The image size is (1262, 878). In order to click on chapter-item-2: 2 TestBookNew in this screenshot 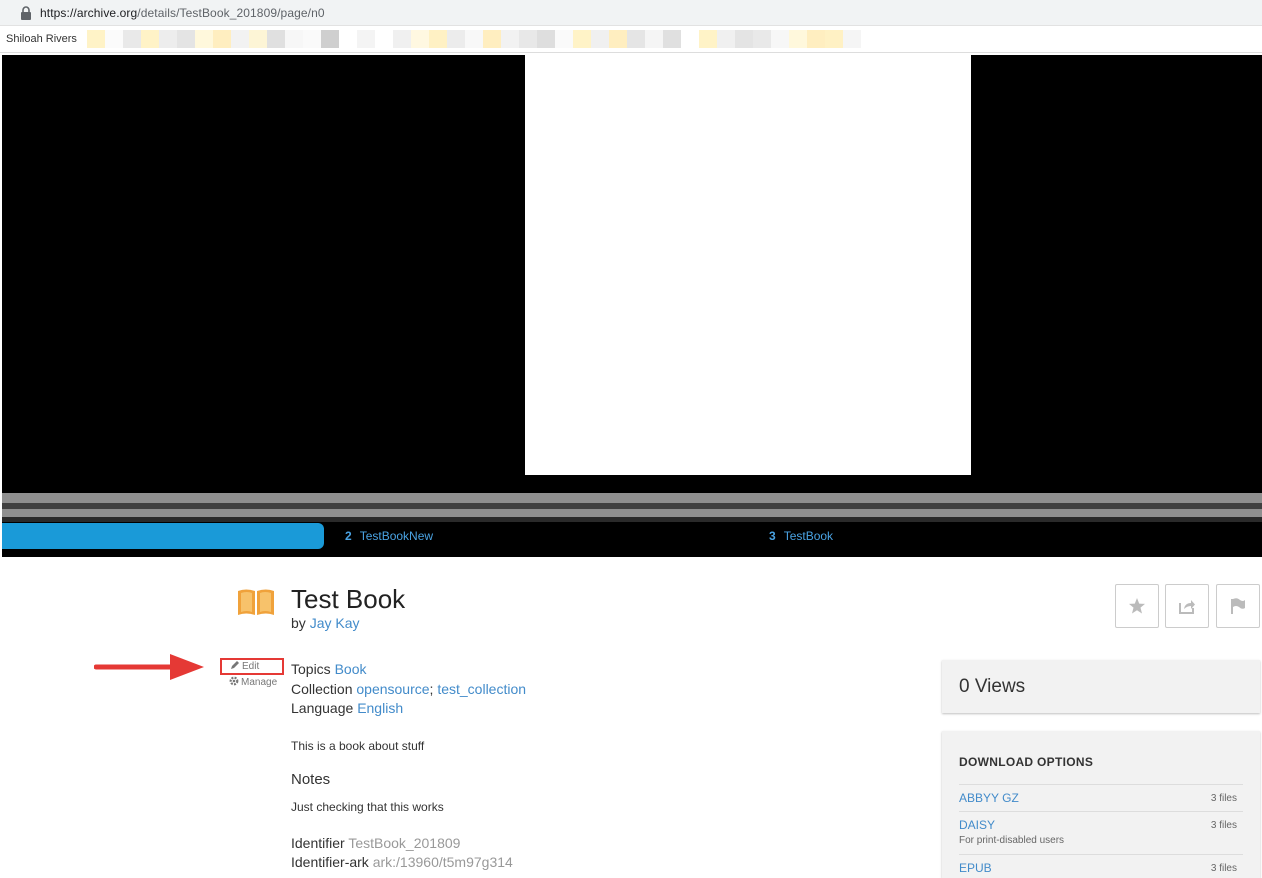, I will do `click(389, 536)`.